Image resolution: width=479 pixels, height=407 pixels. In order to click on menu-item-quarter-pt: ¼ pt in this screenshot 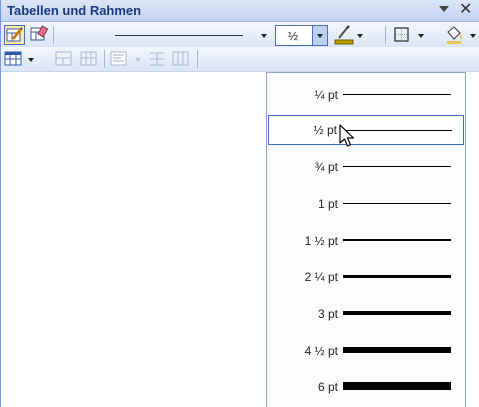, I will do `click(366, 95)`.